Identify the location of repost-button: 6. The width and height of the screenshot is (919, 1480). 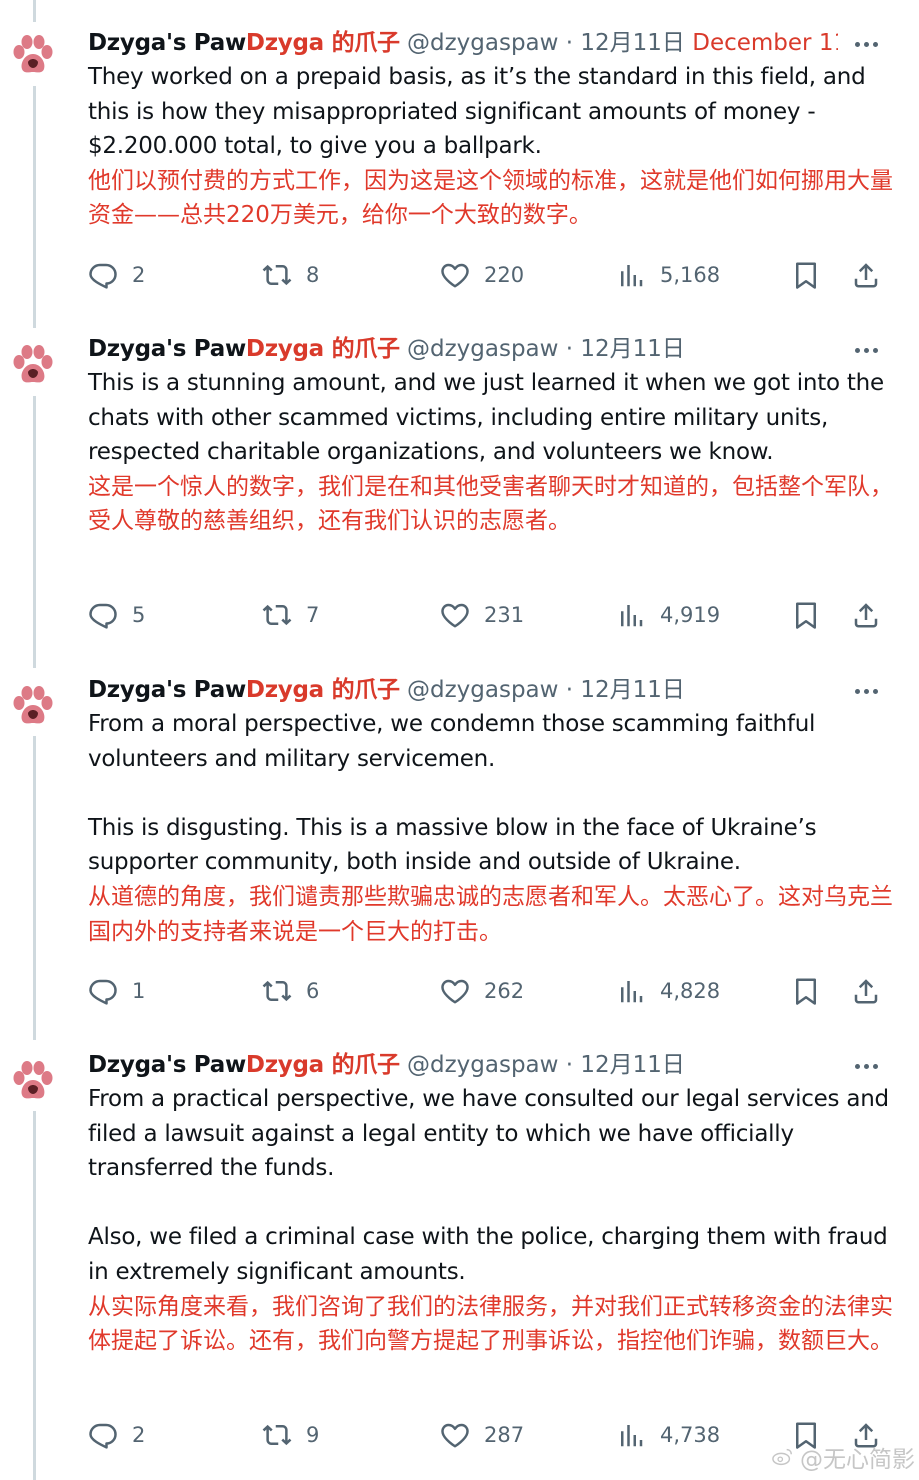
(290, 991).